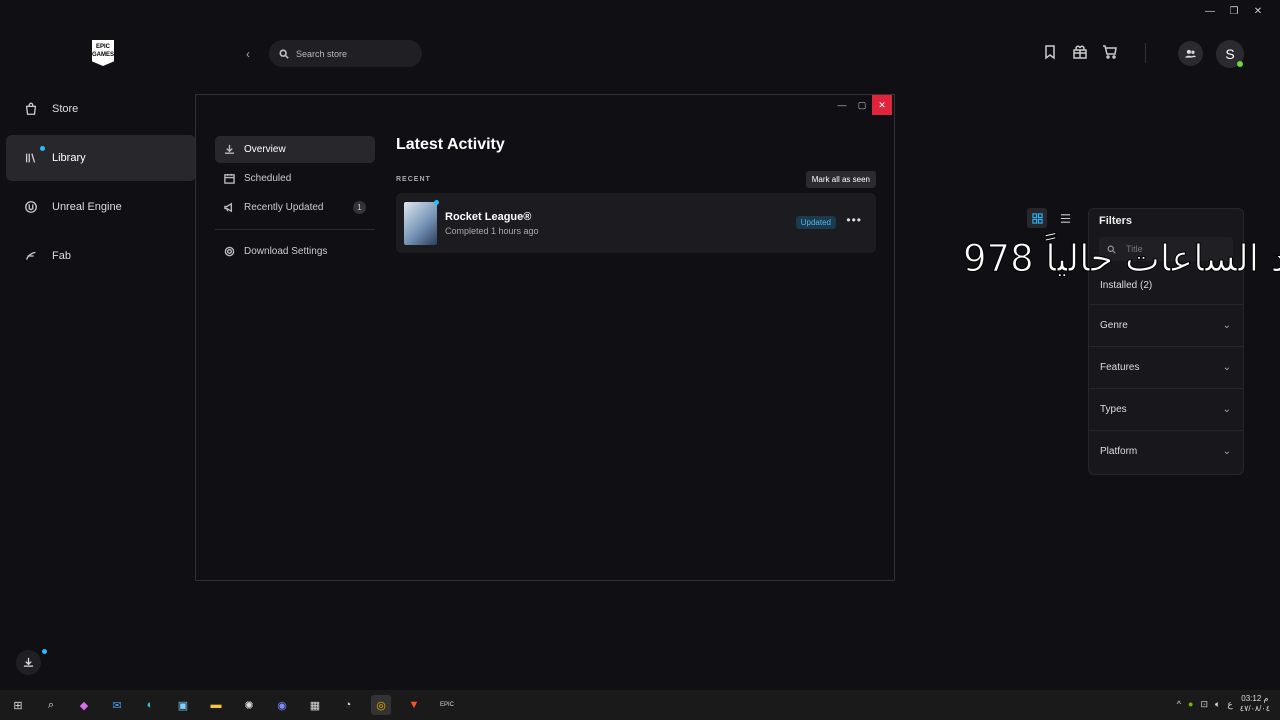  I want to click on tab-download-settings: Download Settings, so click(295, 251).